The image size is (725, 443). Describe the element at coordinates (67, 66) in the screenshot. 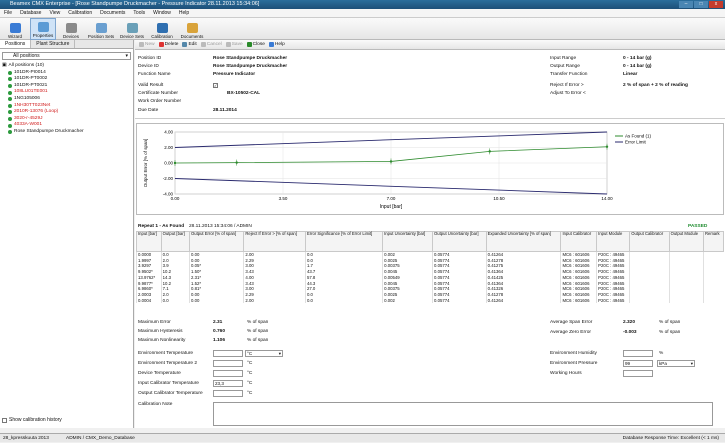

I see `tree-root: ▣ All positions (10)` at that location.